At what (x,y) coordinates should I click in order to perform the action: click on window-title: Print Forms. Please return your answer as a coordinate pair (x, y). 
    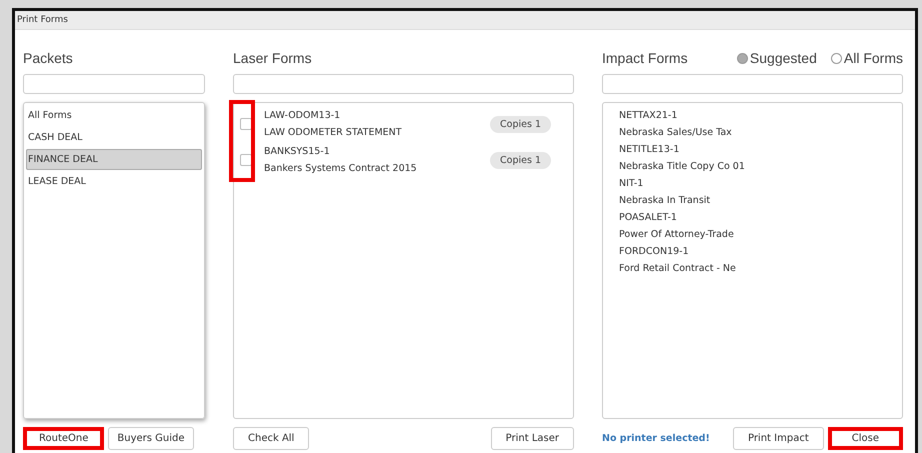
    Looking at the image, I should click on (42, 20).